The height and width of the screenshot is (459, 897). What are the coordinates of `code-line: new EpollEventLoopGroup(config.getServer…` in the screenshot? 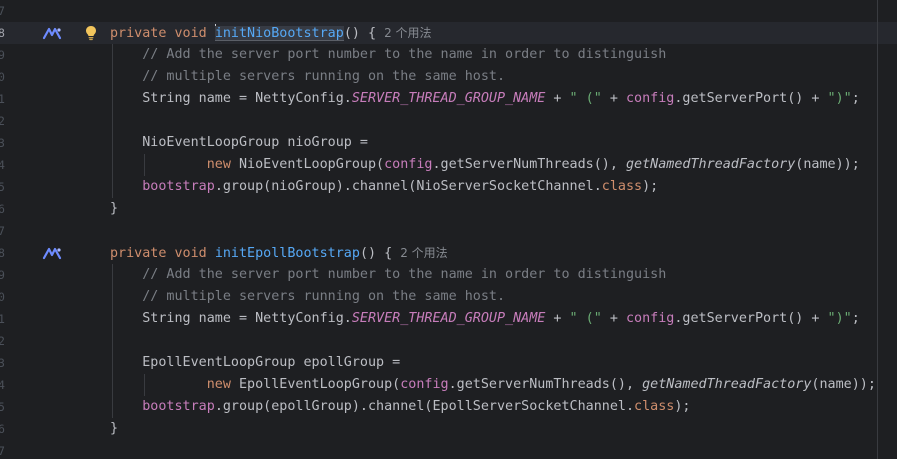 It's located at (493, 385).